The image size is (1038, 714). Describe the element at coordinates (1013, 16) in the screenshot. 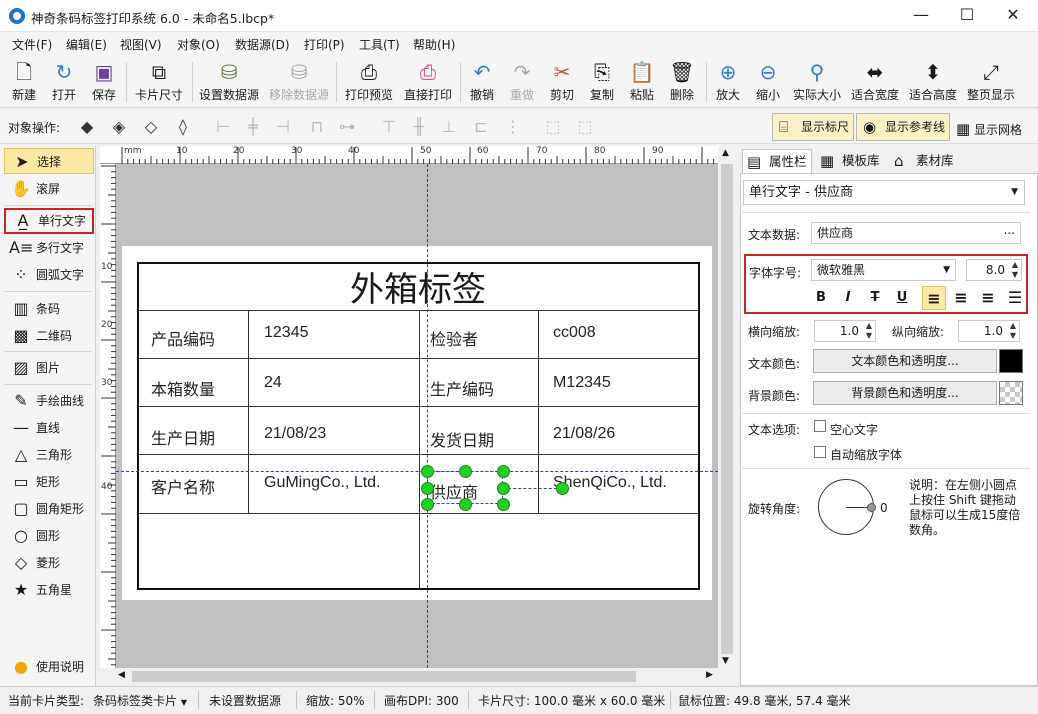

I see `close-button: ✕` at that location.